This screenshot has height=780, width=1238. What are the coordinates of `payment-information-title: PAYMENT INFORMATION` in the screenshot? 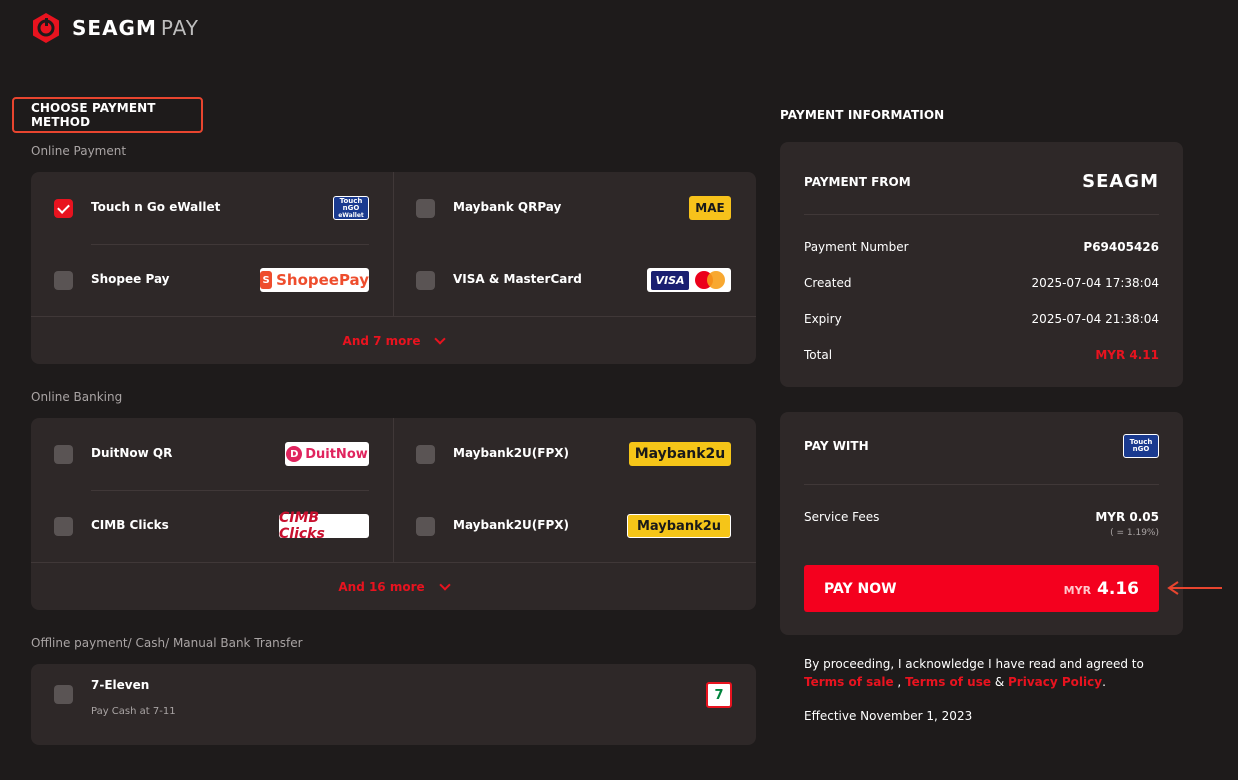 It's located at (862, 115).